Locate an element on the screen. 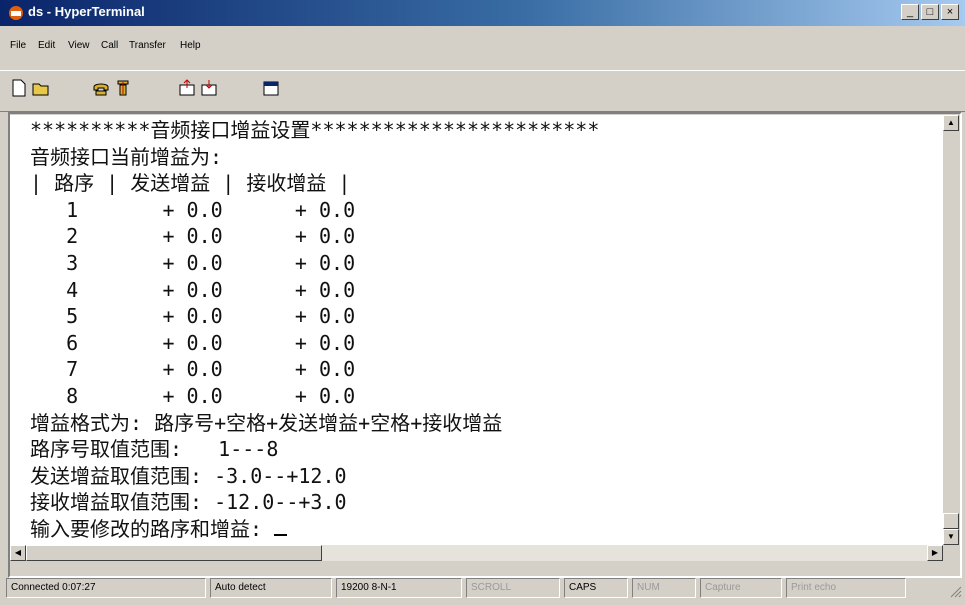 Image resolution: width=965 pixels, height=605 pixels. menu-view: View is located at coordinates (79, 45).